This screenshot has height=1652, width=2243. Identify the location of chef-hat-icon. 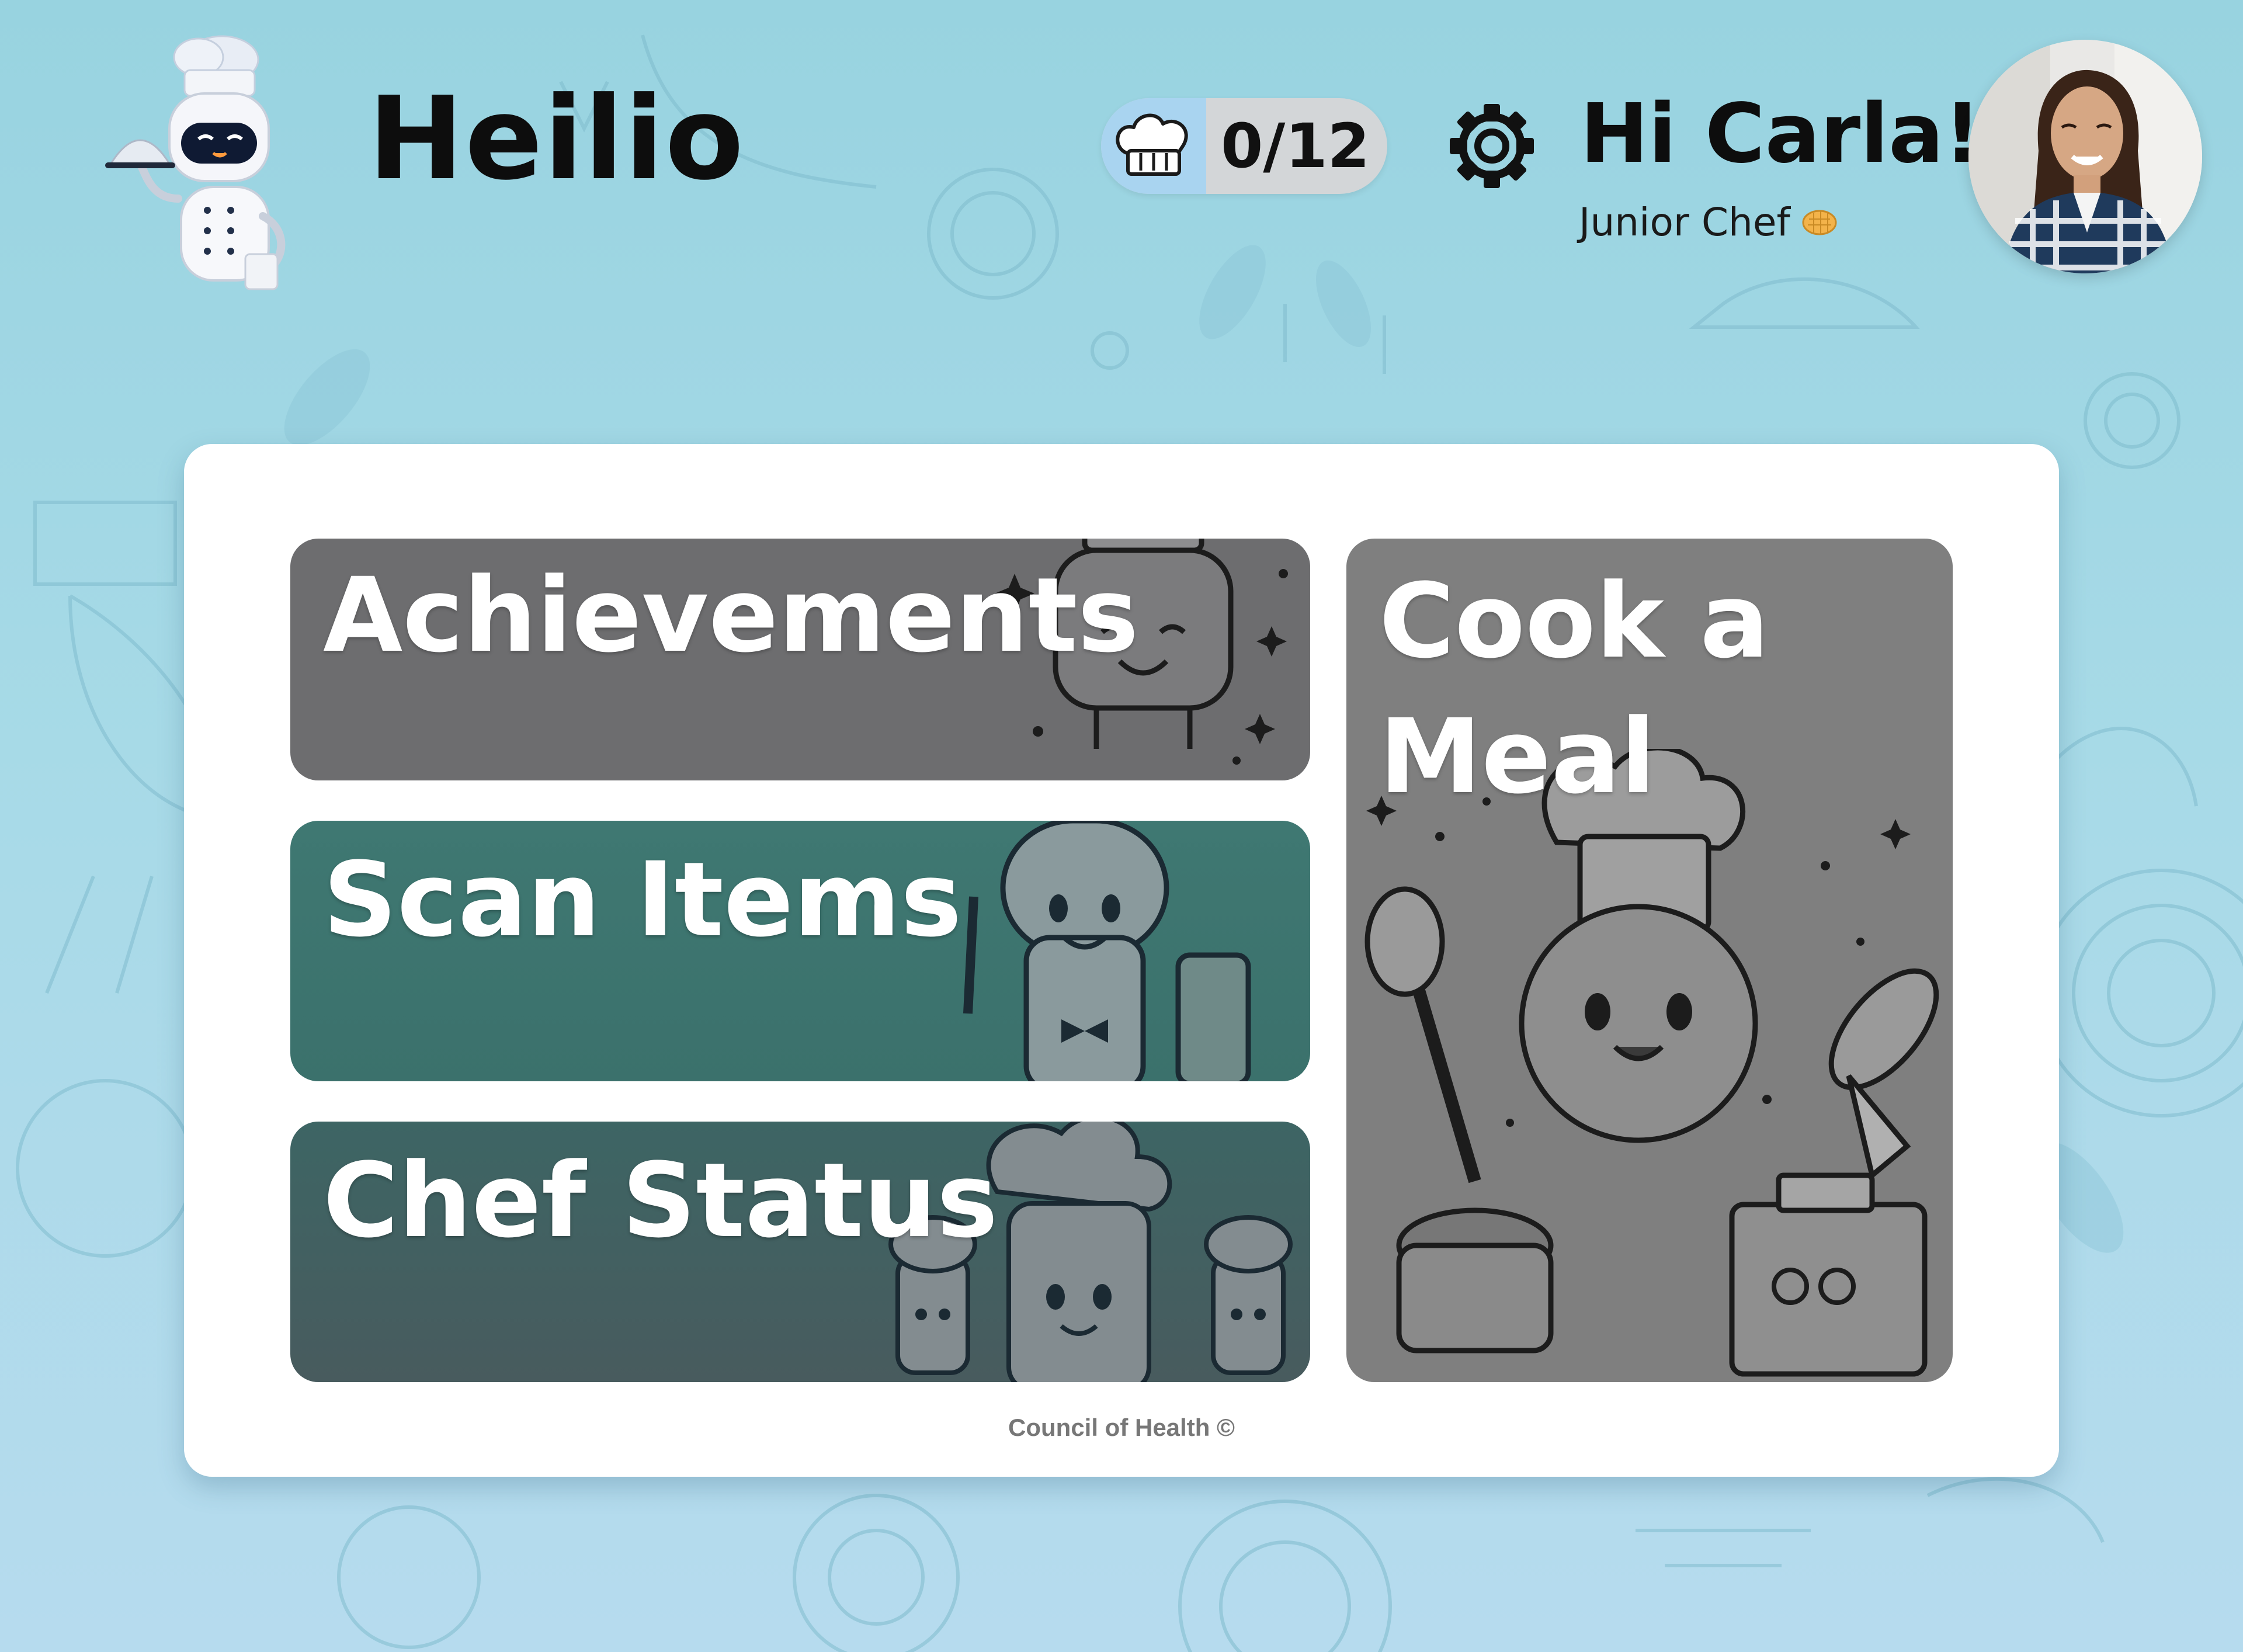
(1152, 144).